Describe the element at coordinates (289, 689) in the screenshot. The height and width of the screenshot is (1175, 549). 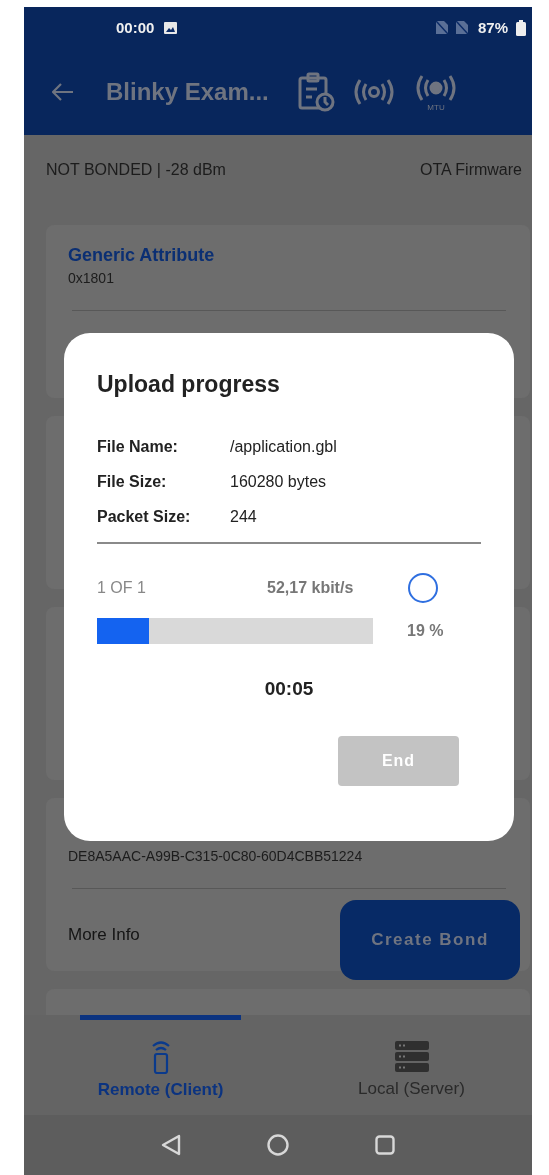
I see `elapsed-time: 00:05` at that location.